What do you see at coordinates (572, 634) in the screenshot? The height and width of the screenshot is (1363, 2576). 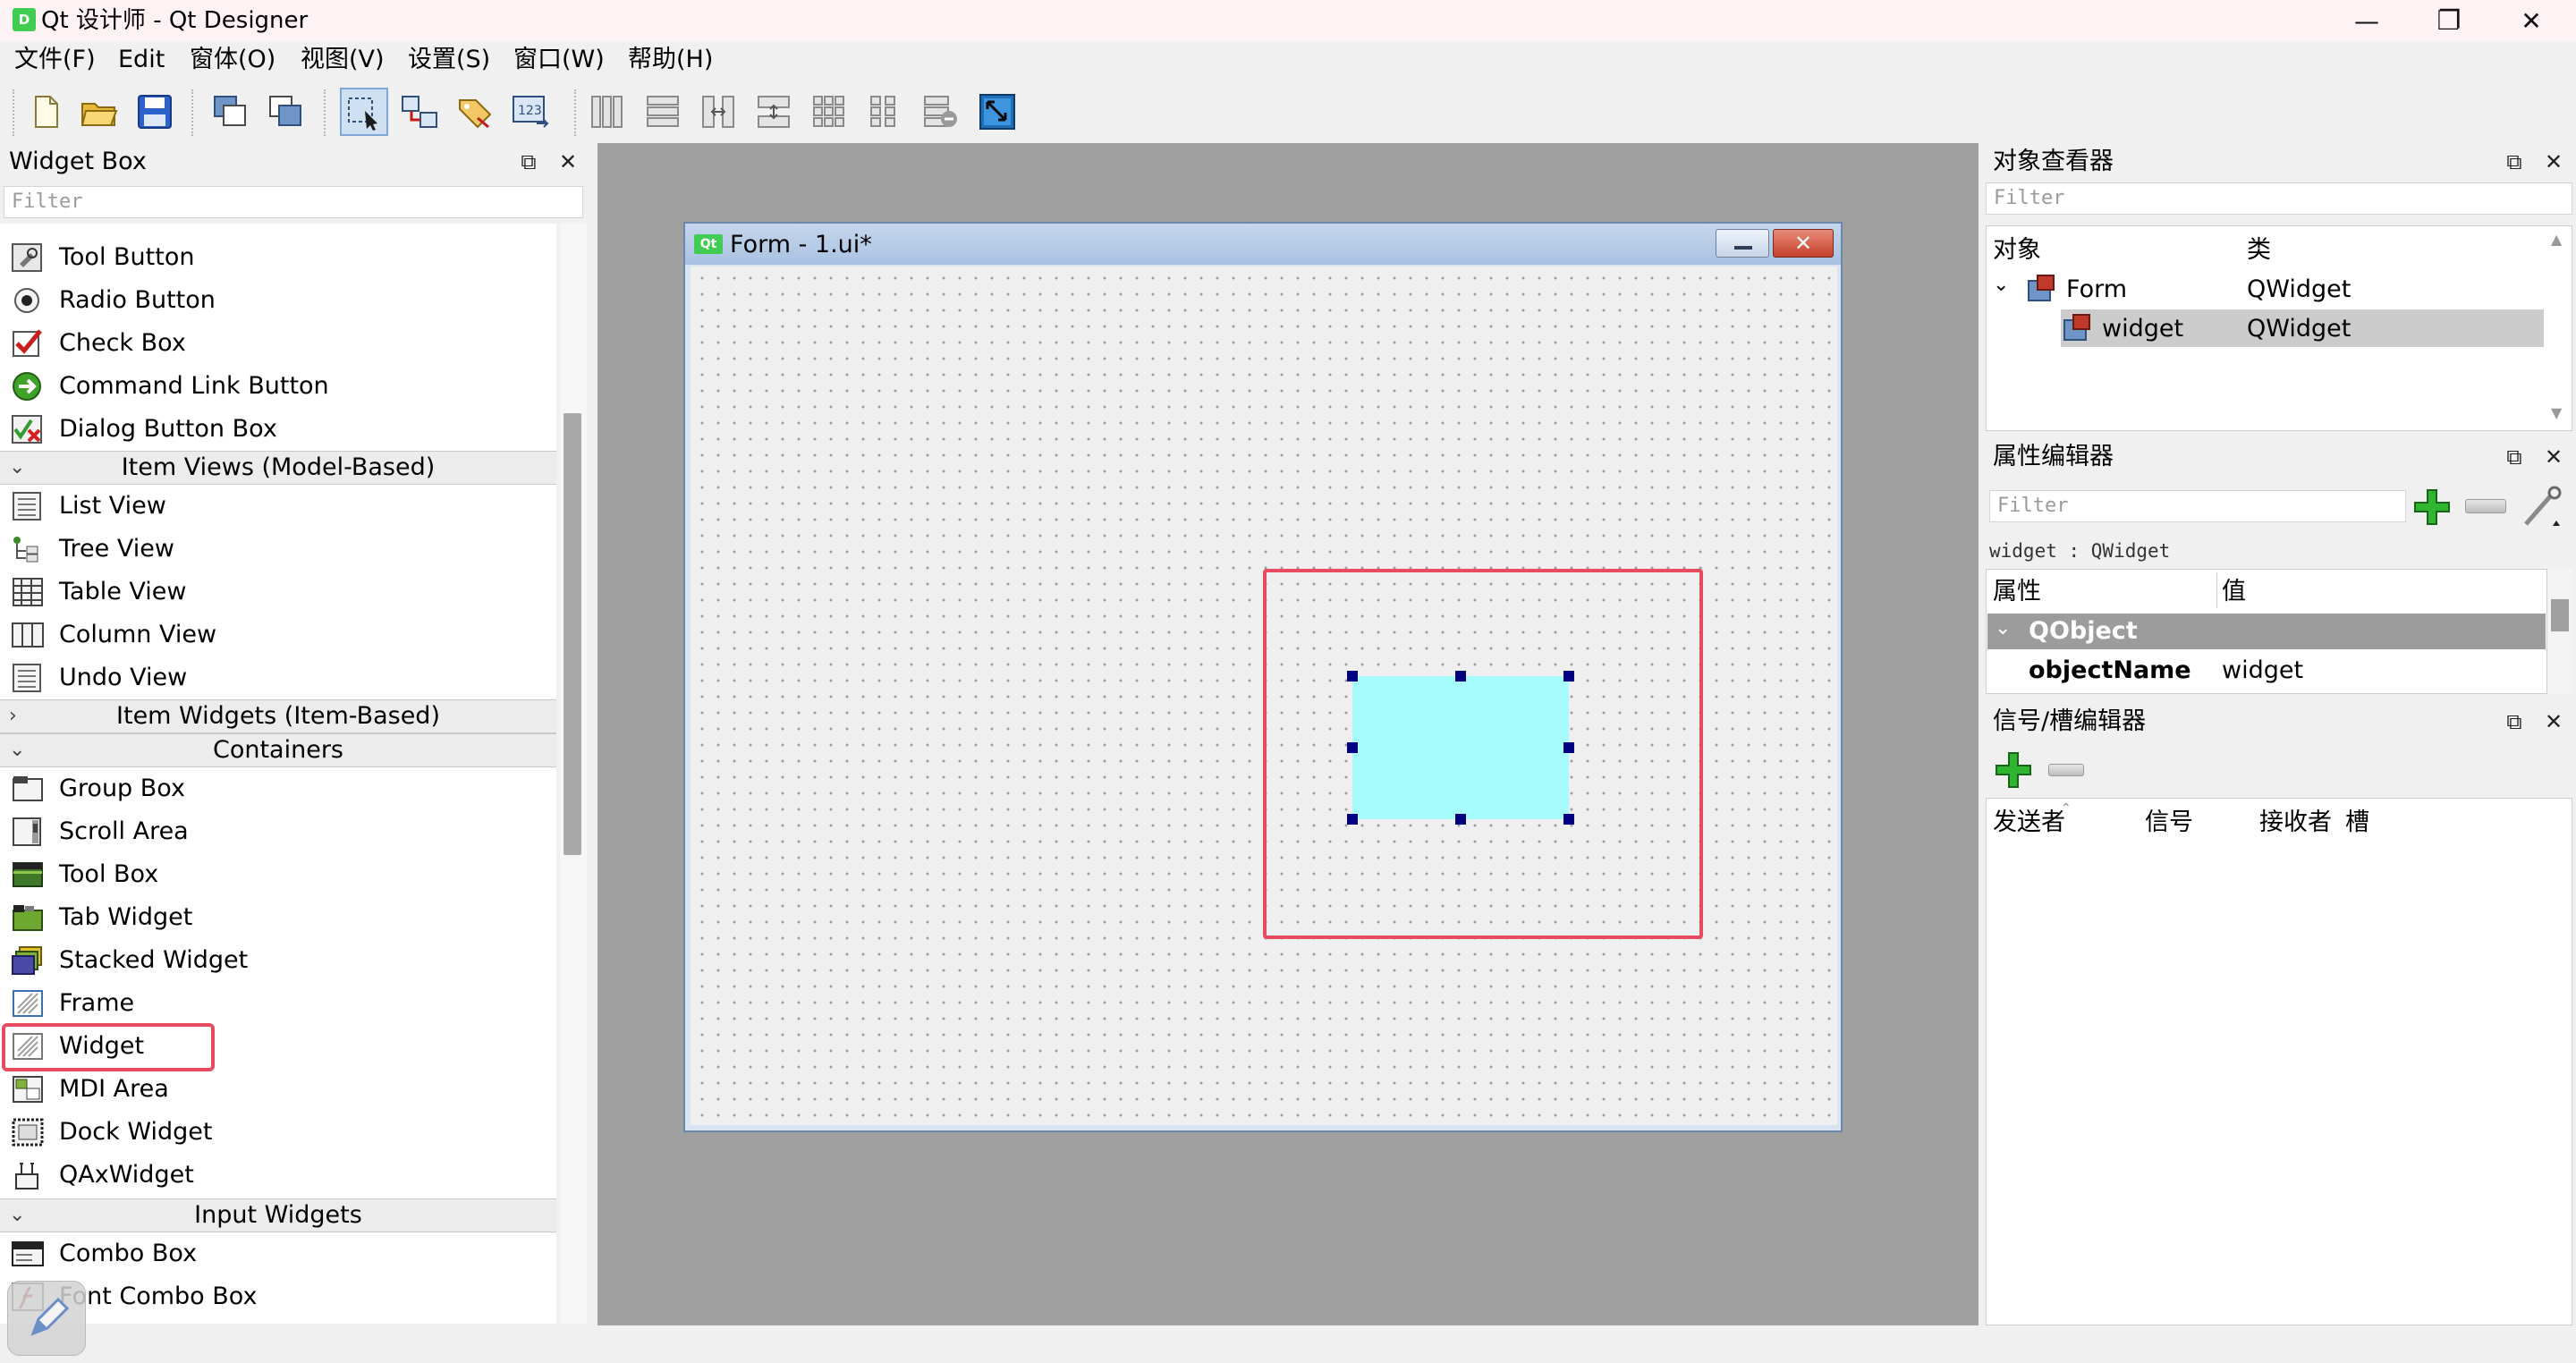 I see `widget-box-scroll-handle` at bounding box center [572, 634].